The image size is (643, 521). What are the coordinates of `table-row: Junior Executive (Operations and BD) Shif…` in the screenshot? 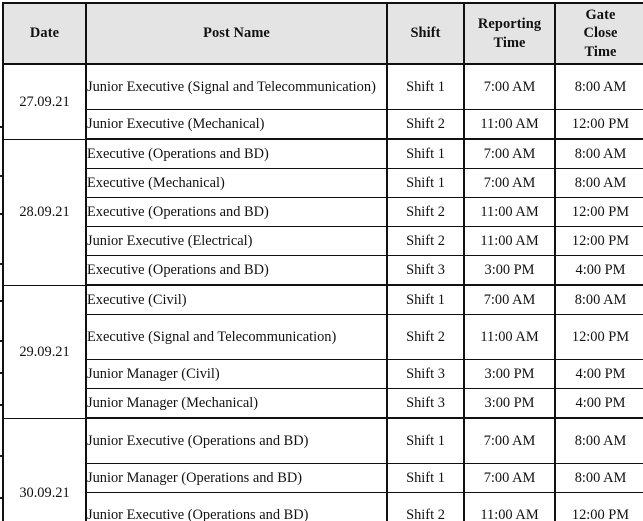 It's located at (323, 506).